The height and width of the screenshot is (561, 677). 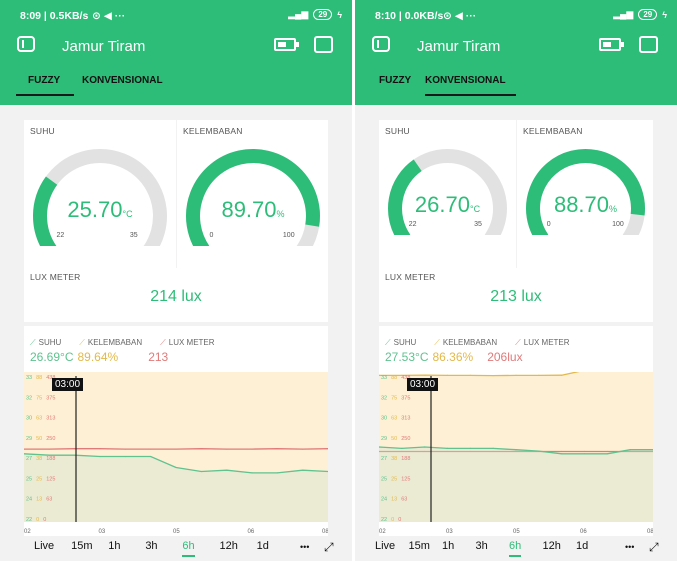 What do you see at coordinates (133, 235) in the screenshot?
I see `suhu-gauge-max: 35` at bounding box center [133, 235].